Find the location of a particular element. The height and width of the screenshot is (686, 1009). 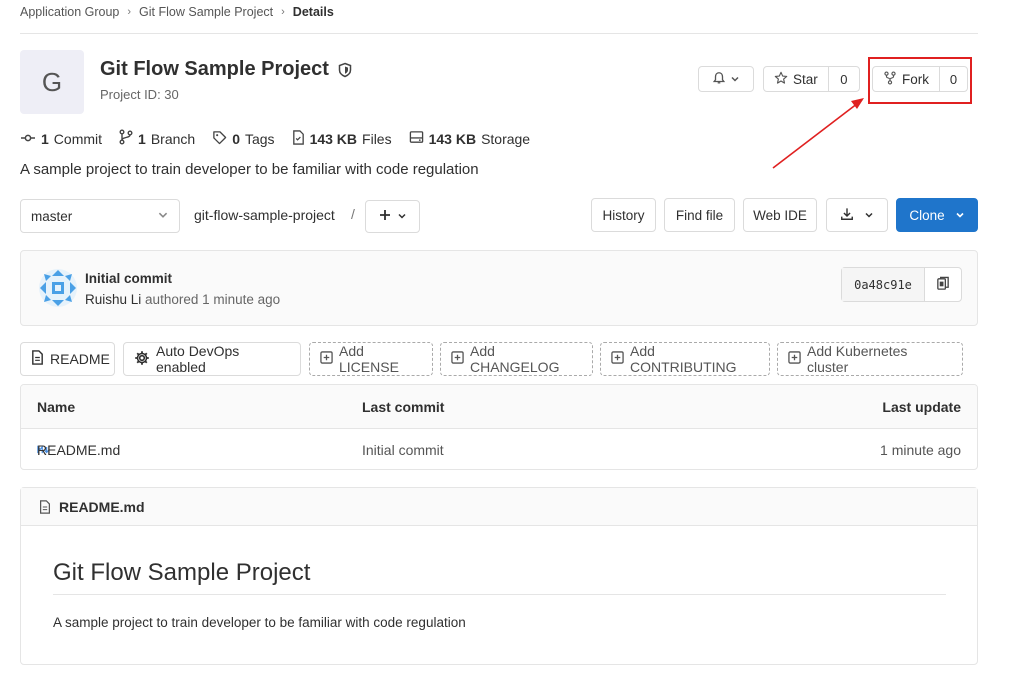

table-row: README.md Initial commit 1 minute ago is located at coordinates (499, 449).